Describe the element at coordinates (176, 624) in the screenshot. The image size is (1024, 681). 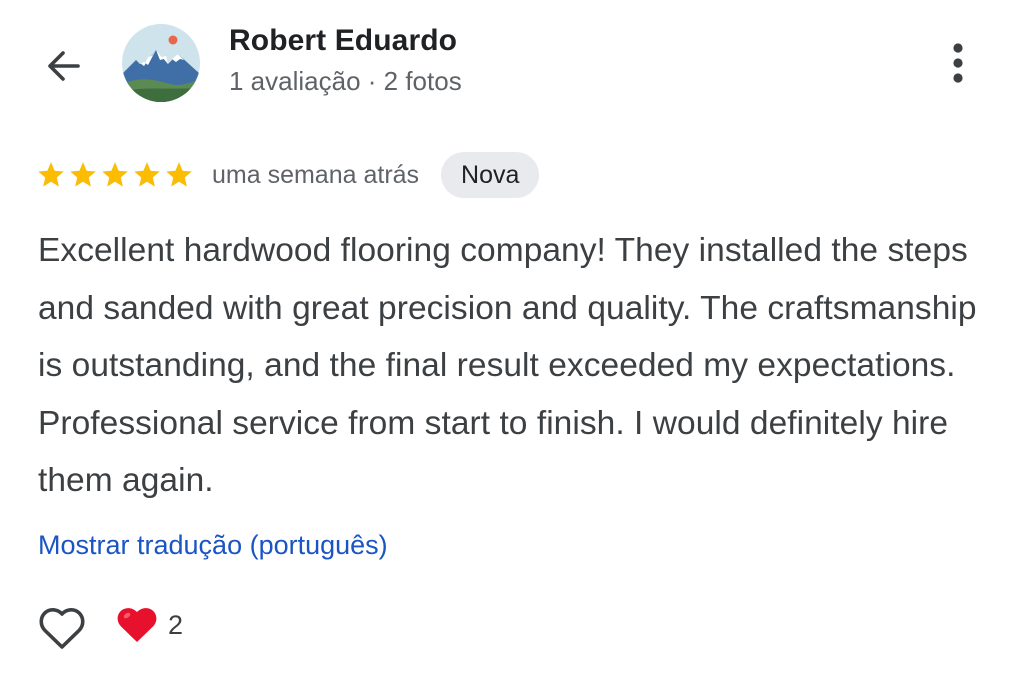
I see `reaction-count: 2` at that location.